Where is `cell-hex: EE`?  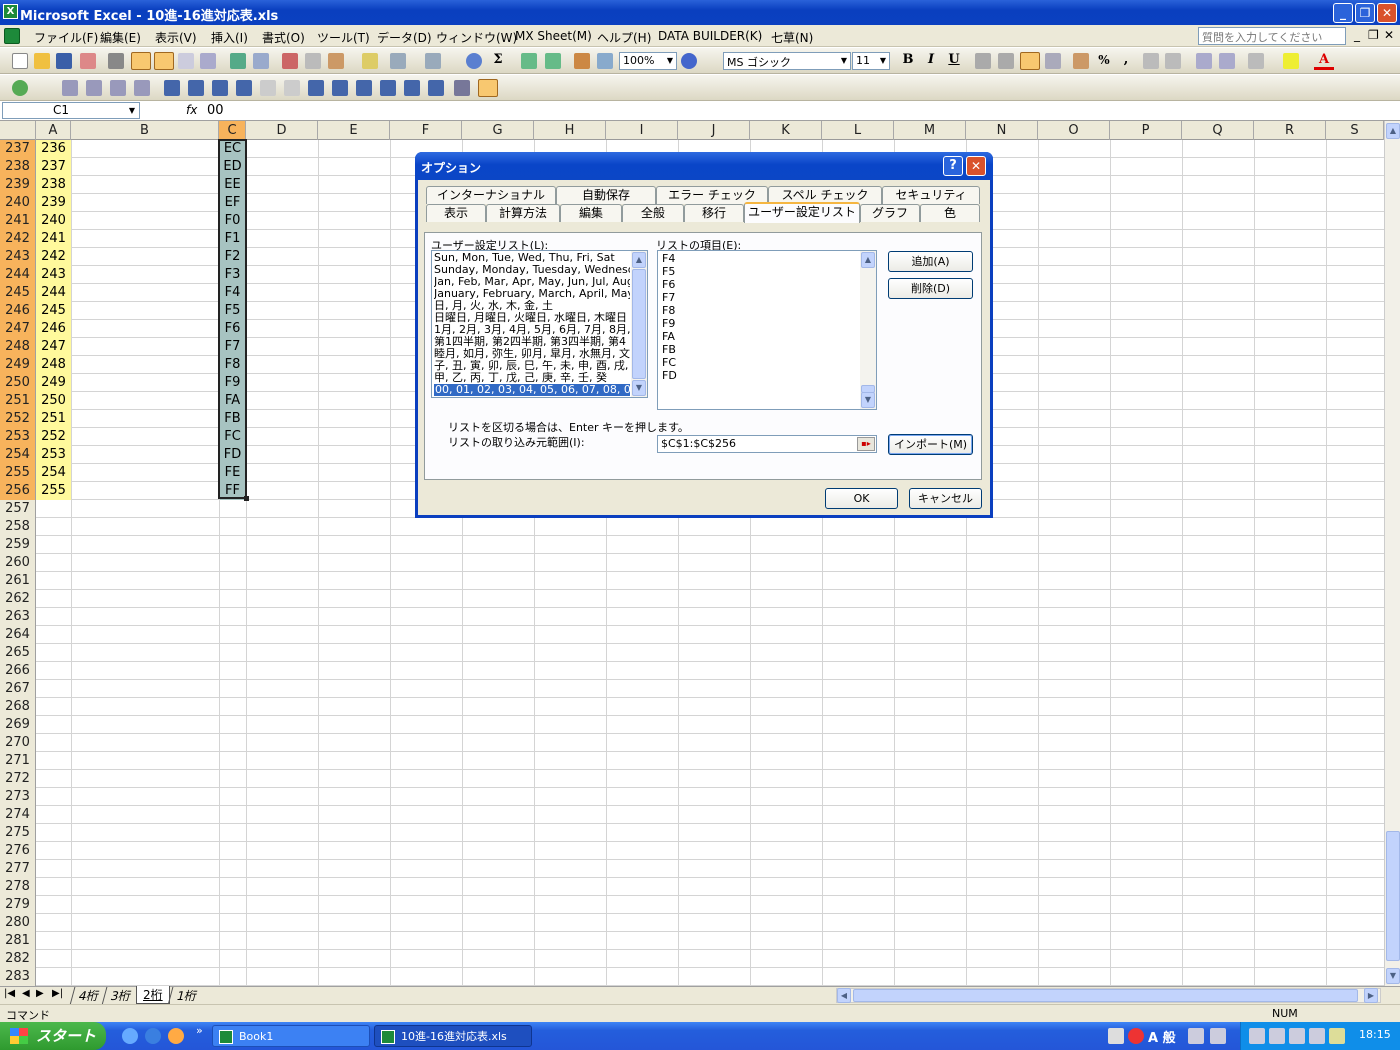 cell-hex: EE is located at coordinates (232, 185).